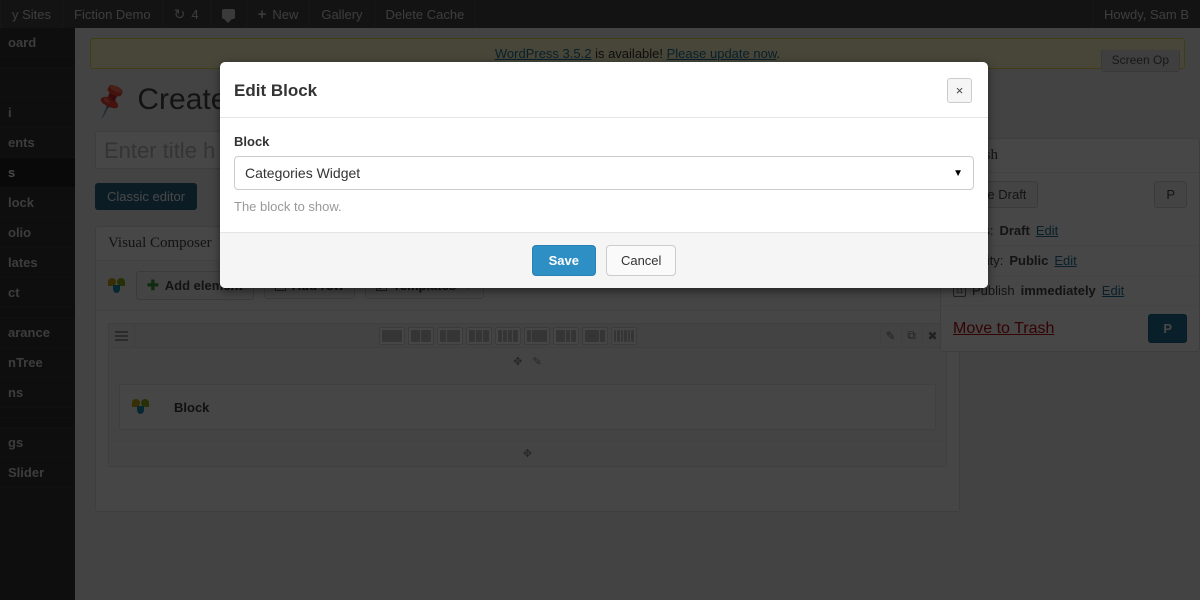 This screenshot has height=600, width=1200. I want to click on cancel-button: Cancel, so click(641, 260).